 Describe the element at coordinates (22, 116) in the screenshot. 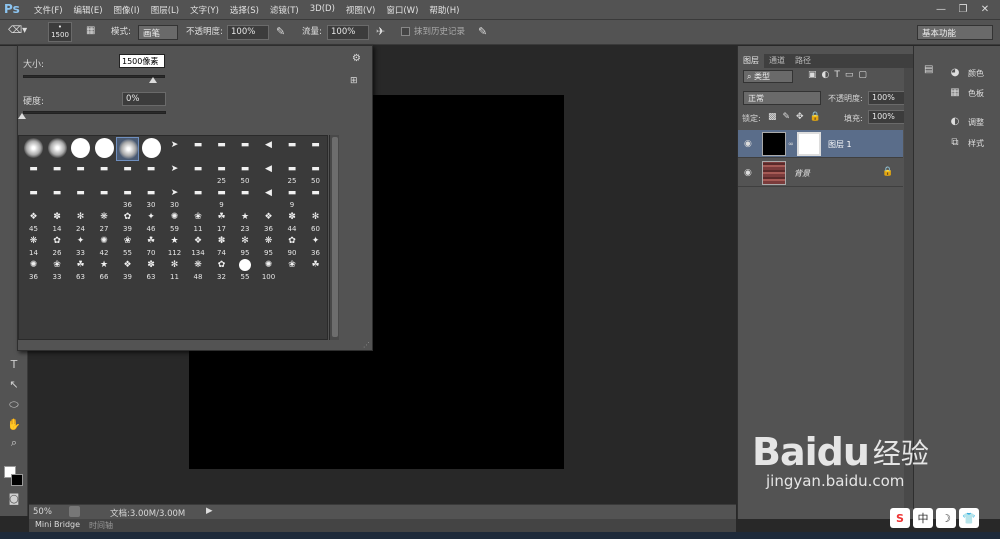

I see `hardness-slider-thumb` at that location.